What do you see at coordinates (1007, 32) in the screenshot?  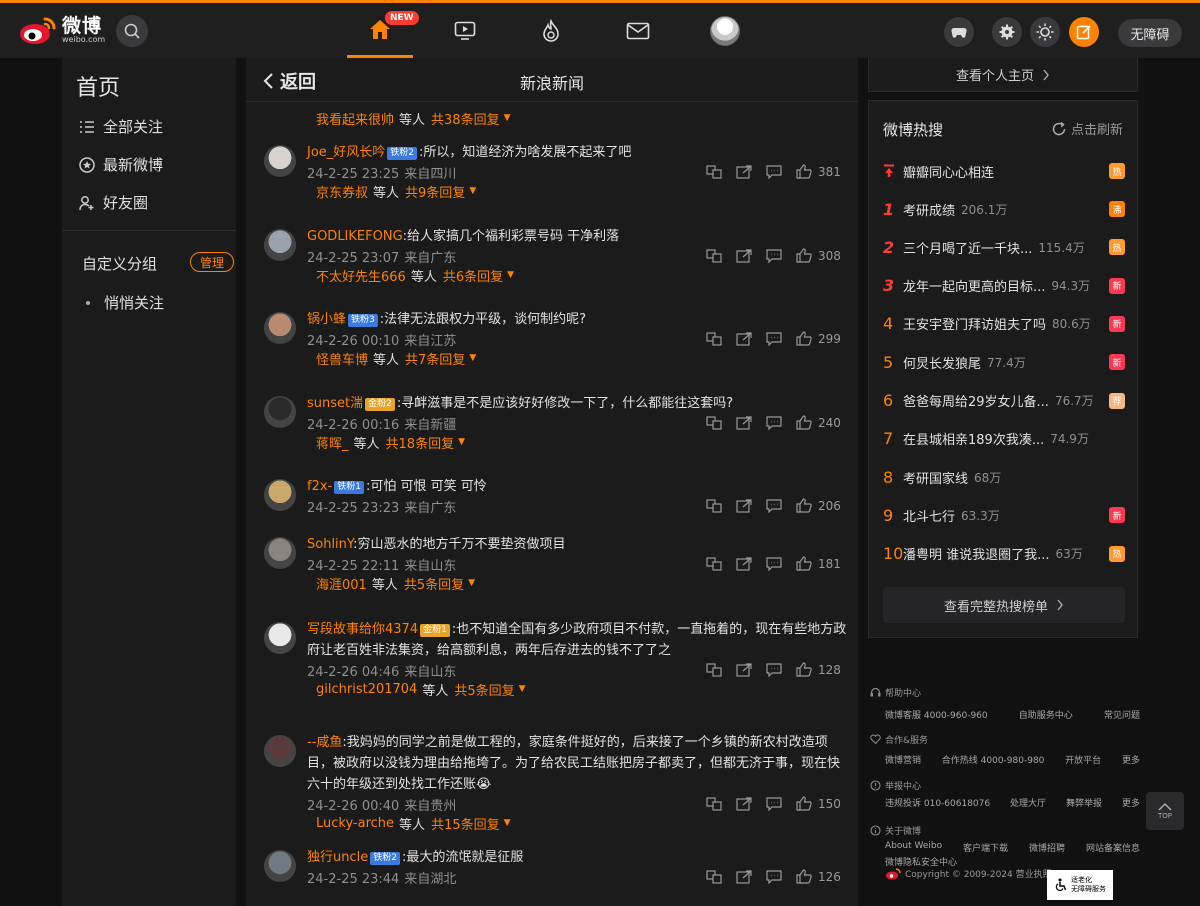 I see `settings-button` at bounding box center [1007, 32].